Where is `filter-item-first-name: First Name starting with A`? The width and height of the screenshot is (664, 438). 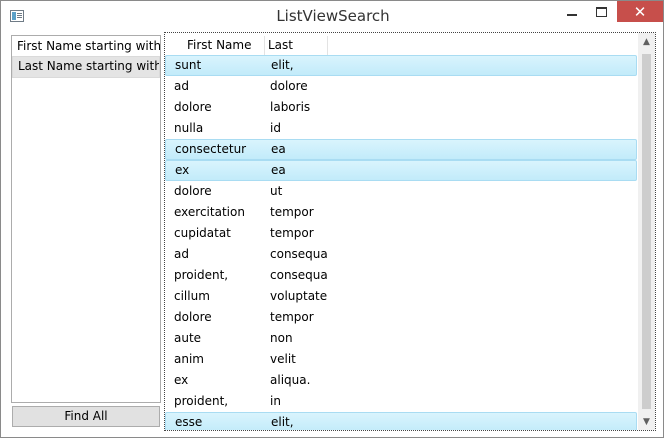
filter-item-first-name: First Name starting with A is located at coordinates (86, 46).